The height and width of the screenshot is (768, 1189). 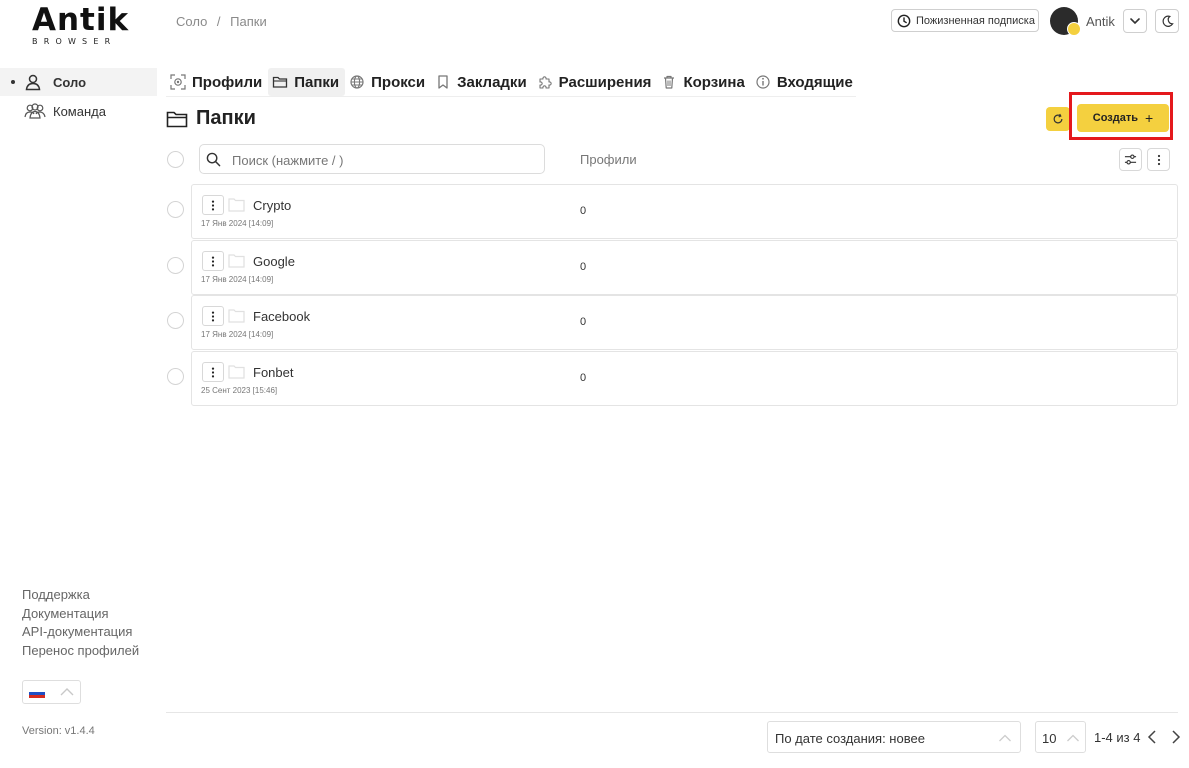 I want to click on folder-name: Facebook, so click(x=281, y=316).